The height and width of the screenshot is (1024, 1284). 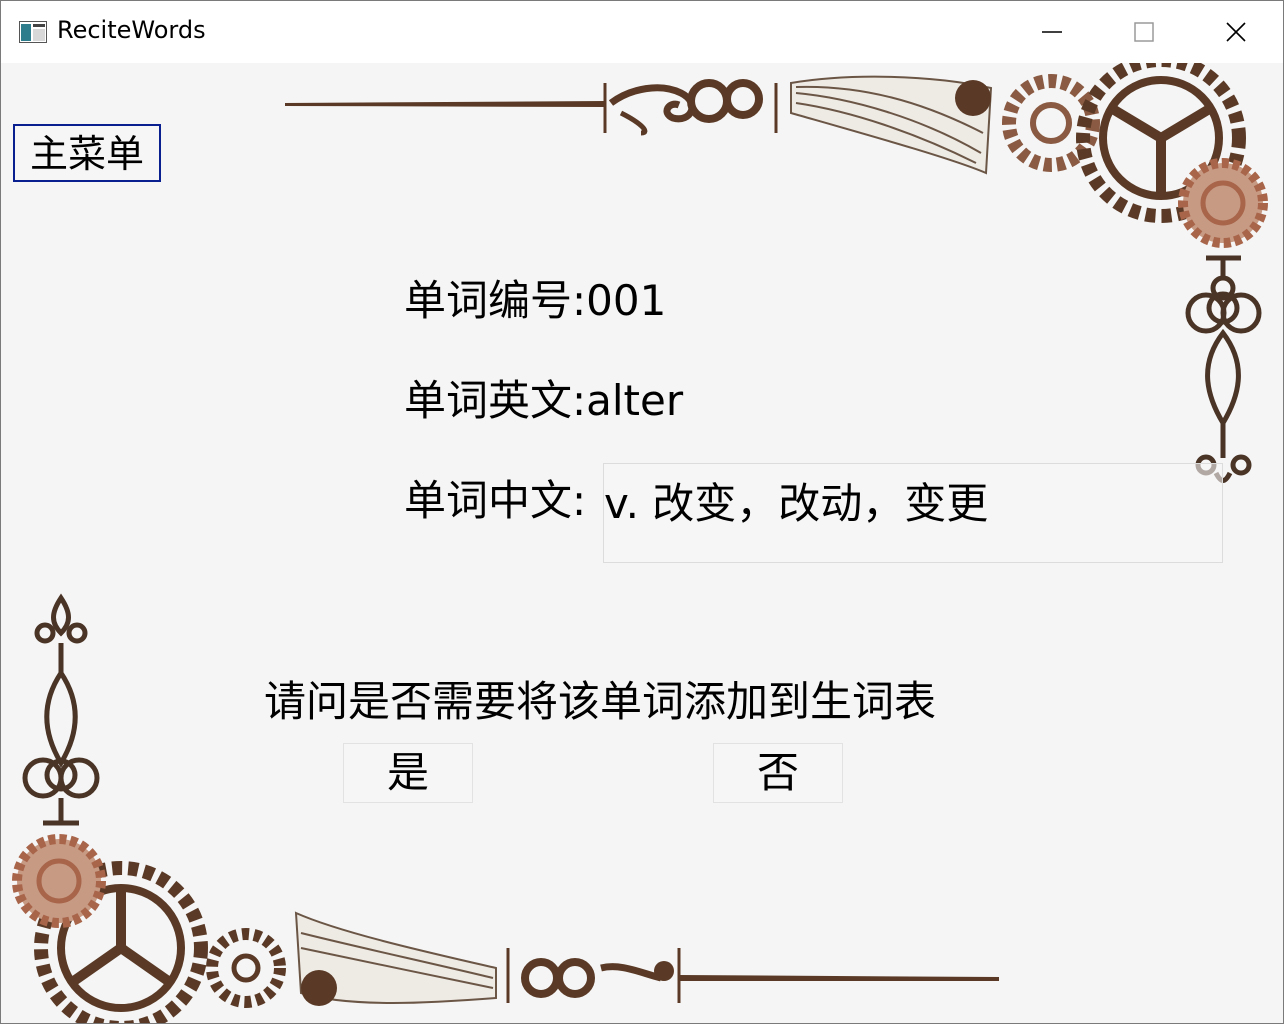 I want to click on right-vertical-ornament, so click(x=1223, y=369).